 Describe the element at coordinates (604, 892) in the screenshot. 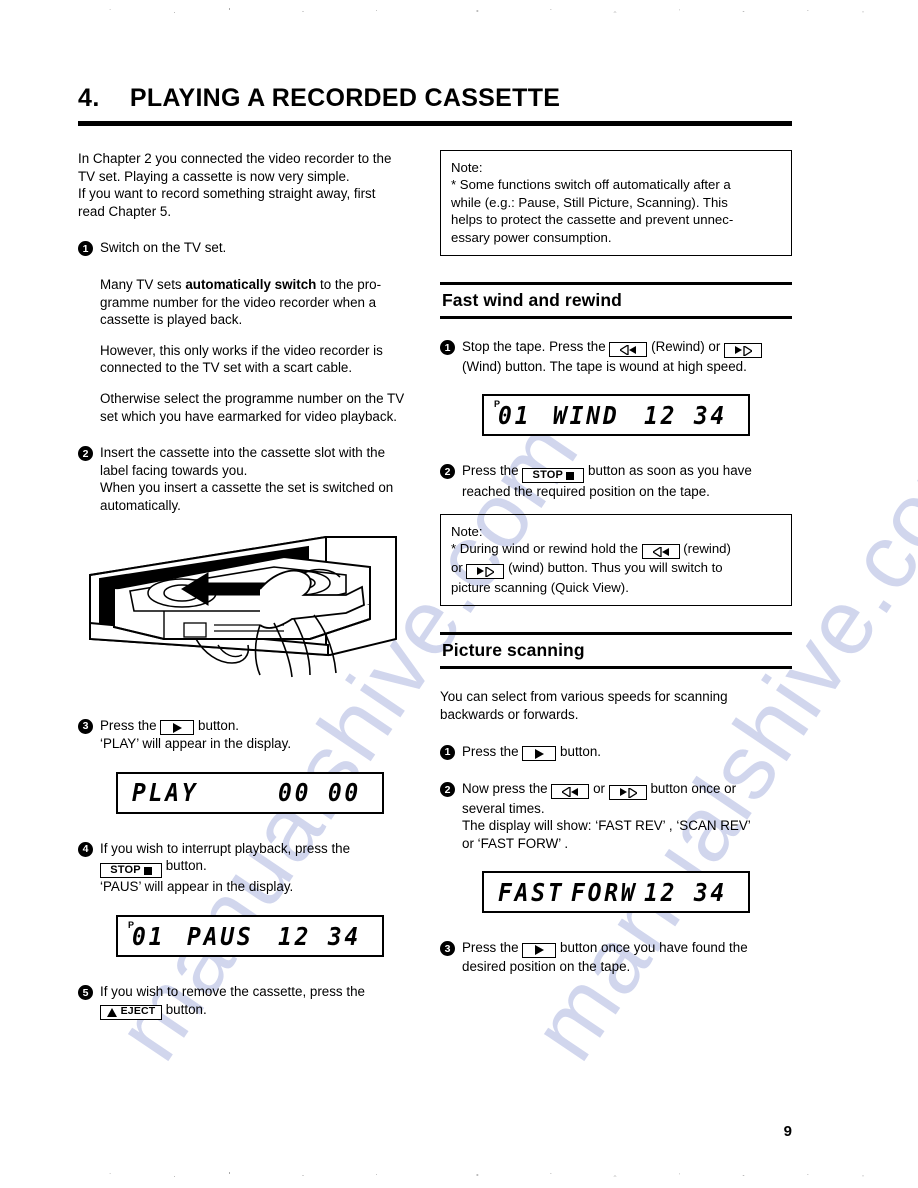

I see `display-mode-right: FORW` at that location.